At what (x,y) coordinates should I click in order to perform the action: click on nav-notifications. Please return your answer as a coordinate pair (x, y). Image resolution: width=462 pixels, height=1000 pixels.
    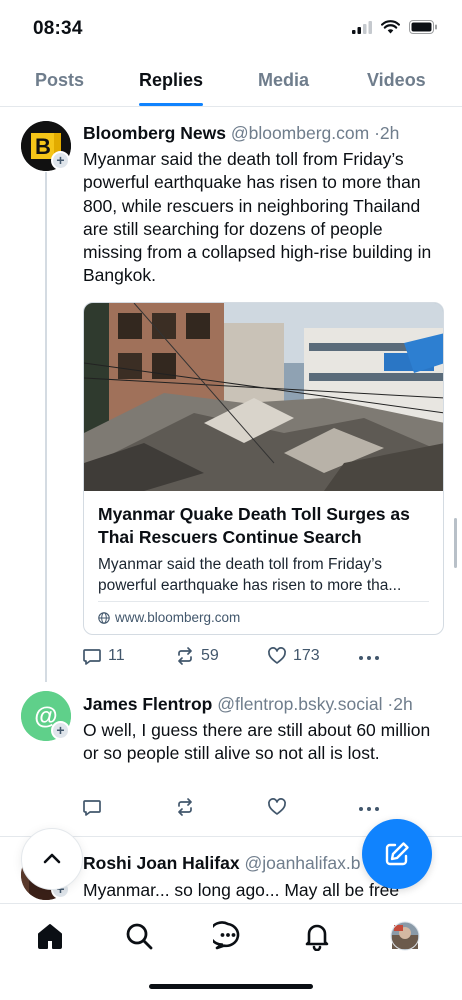
    Looking at the image, I should click on (317, 936).